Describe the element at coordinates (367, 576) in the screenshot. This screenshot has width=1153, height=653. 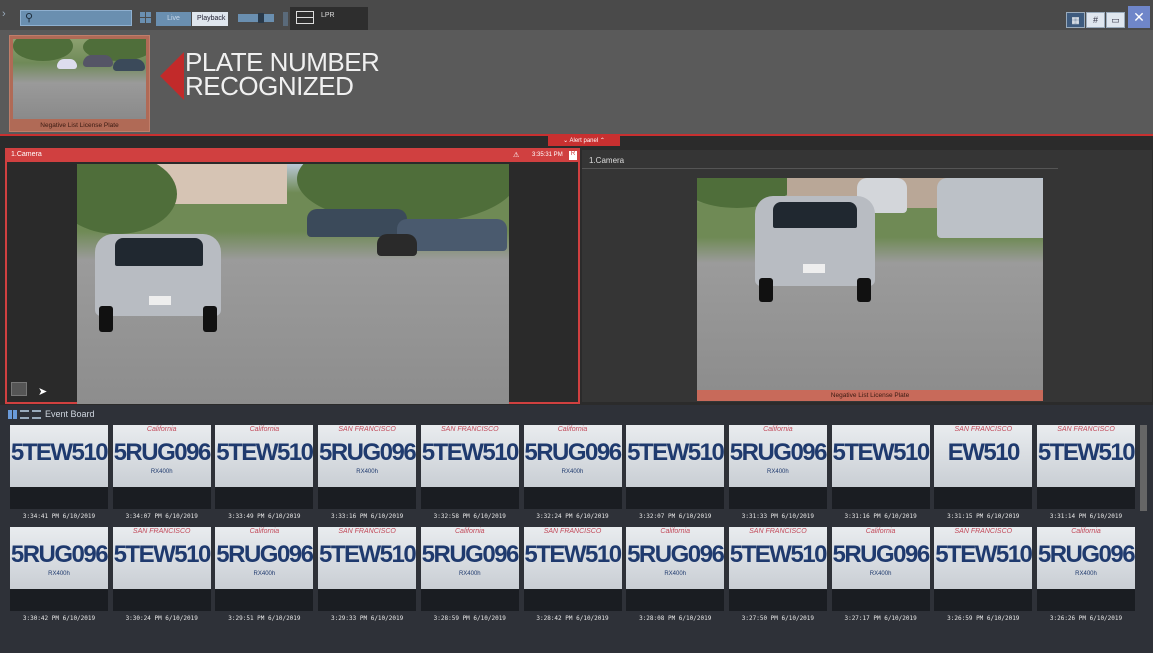
I see `event-tile: SAN FRANCISCO 5TEW510 3:29:33 PM 6/10/2019` at that location.